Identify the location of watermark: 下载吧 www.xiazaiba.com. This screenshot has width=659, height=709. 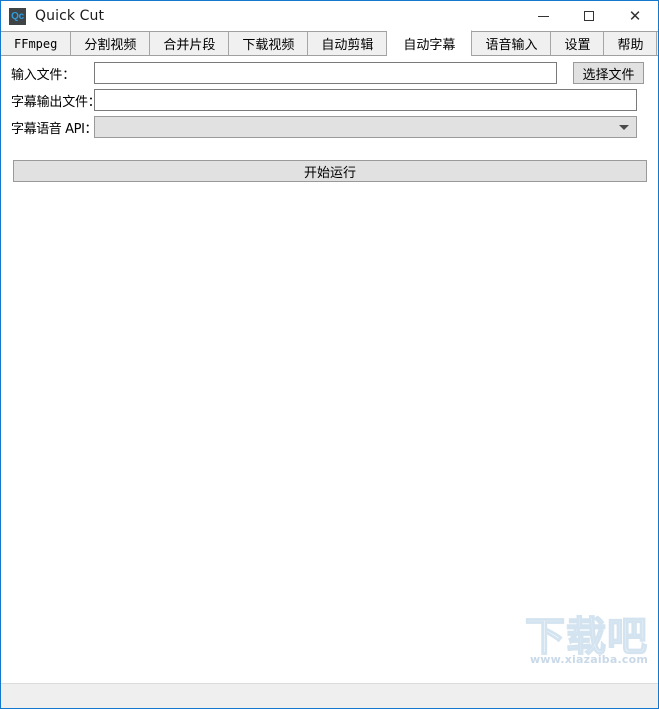
(575, 641).